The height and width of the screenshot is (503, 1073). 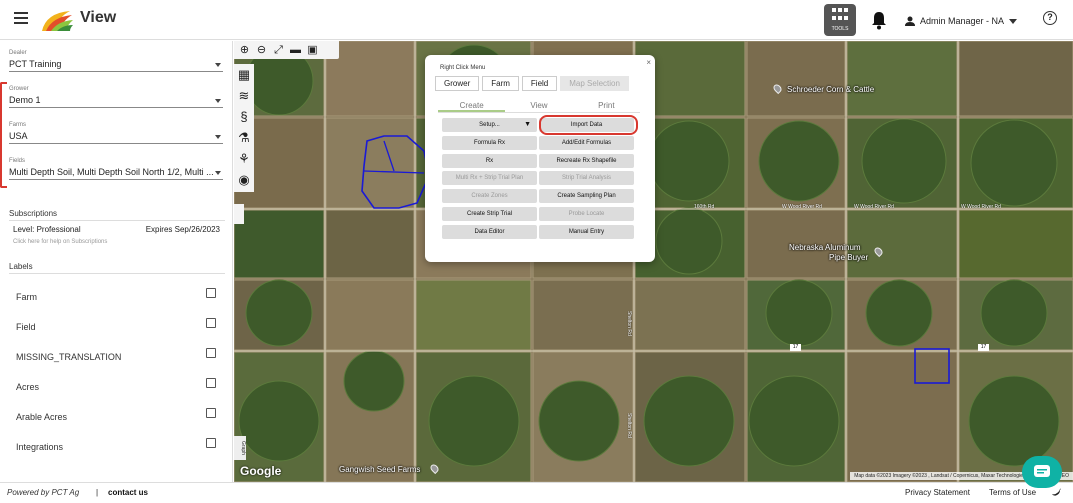 I want to click on chat-icon, so click(x=1042, y=471).